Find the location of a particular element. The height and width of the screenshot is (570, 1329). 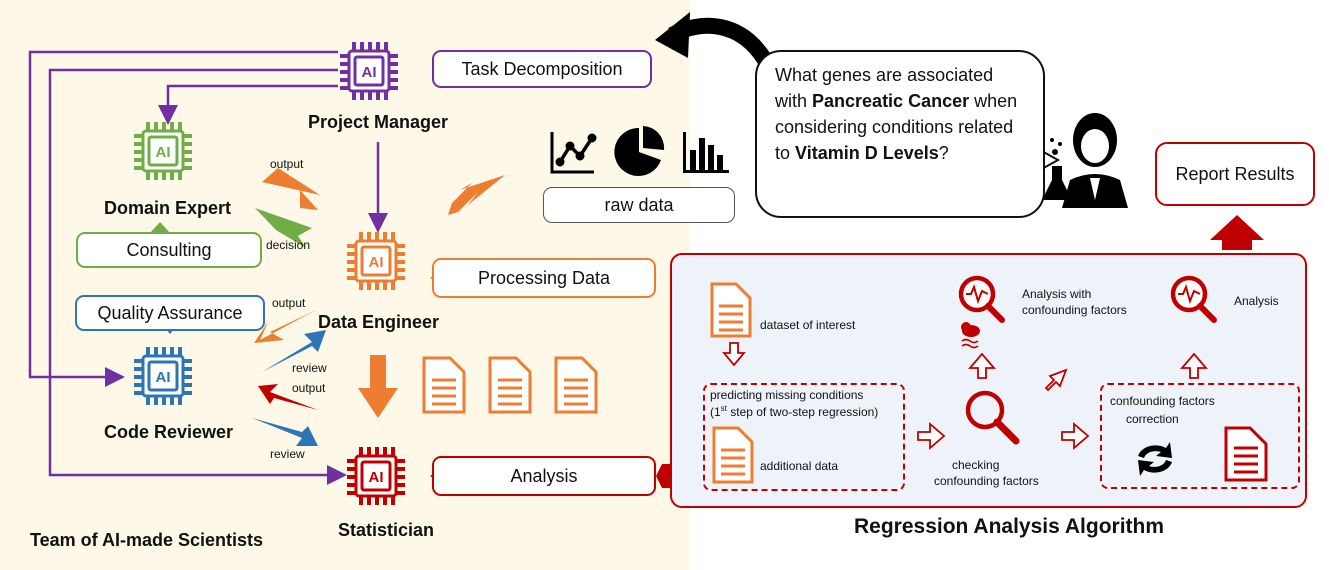

statistician-chip-icon: AI is located at coordinates (376, 476).